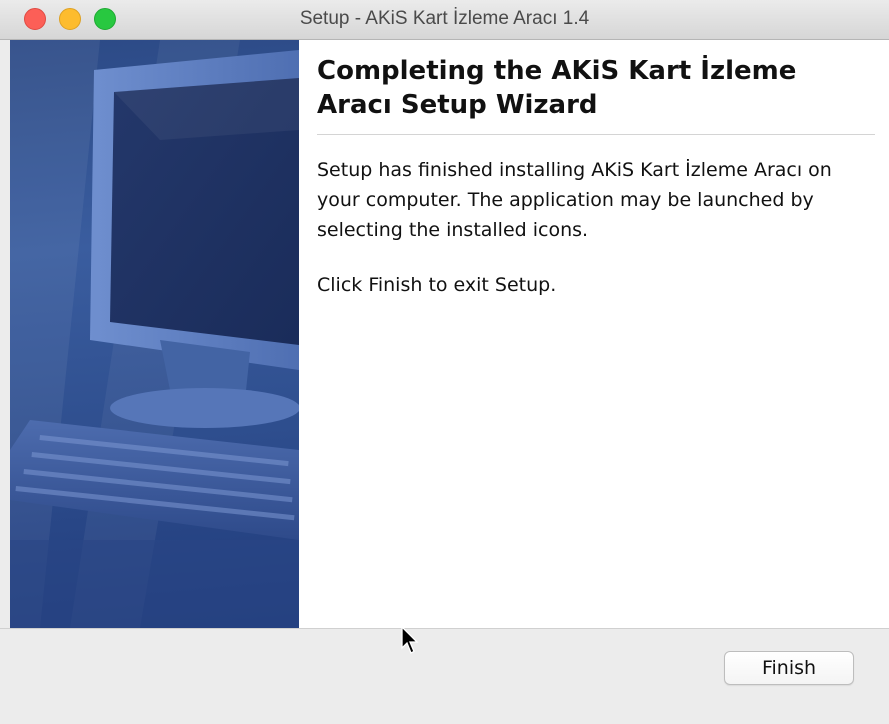 The width and height of the screenshot is (889, 724). I want to click on window-title: Setup - AKiS Kart İzleme Aracı 1.4, so click(444, 18).